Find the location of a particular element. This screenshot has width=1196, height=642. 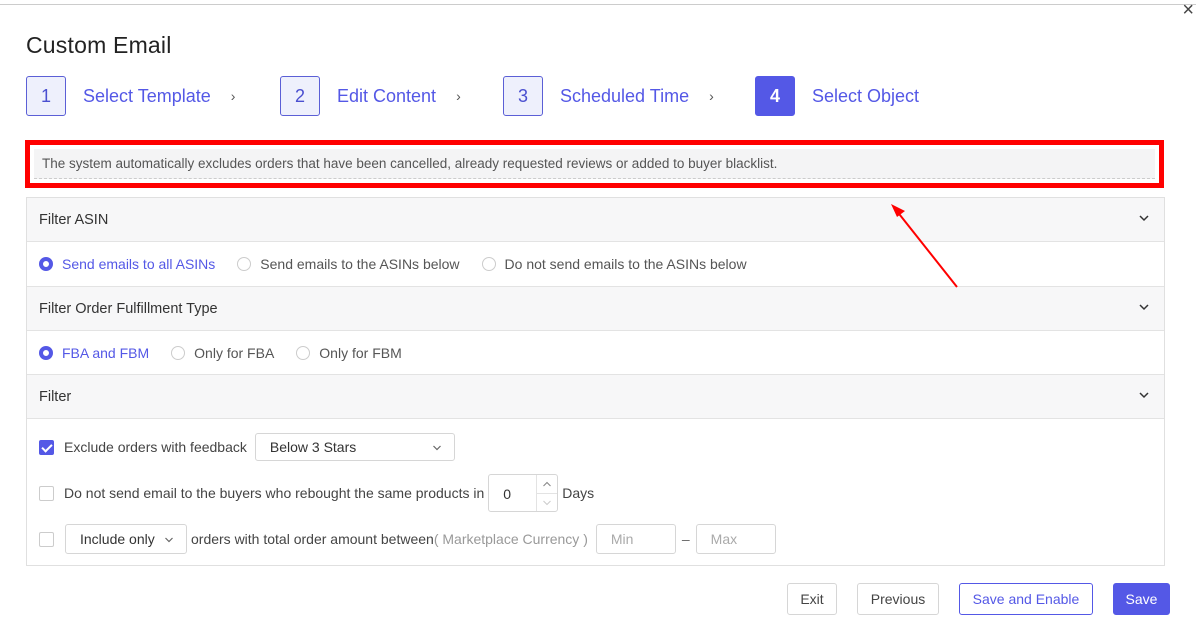

radio-fba-fbm: FBA and FBM is located at coordinates (94, 353).